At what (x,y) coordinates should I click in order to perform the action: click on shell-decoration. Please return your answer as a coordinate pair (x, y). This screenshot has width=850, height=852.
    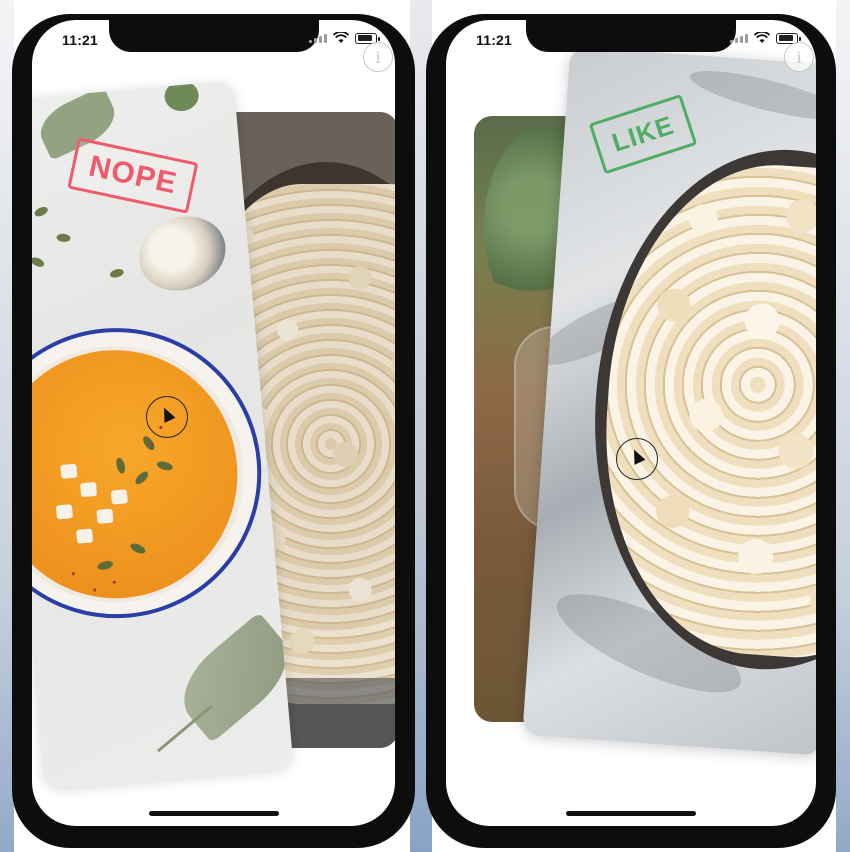
    Looking at the image, I should click on (182, 253).